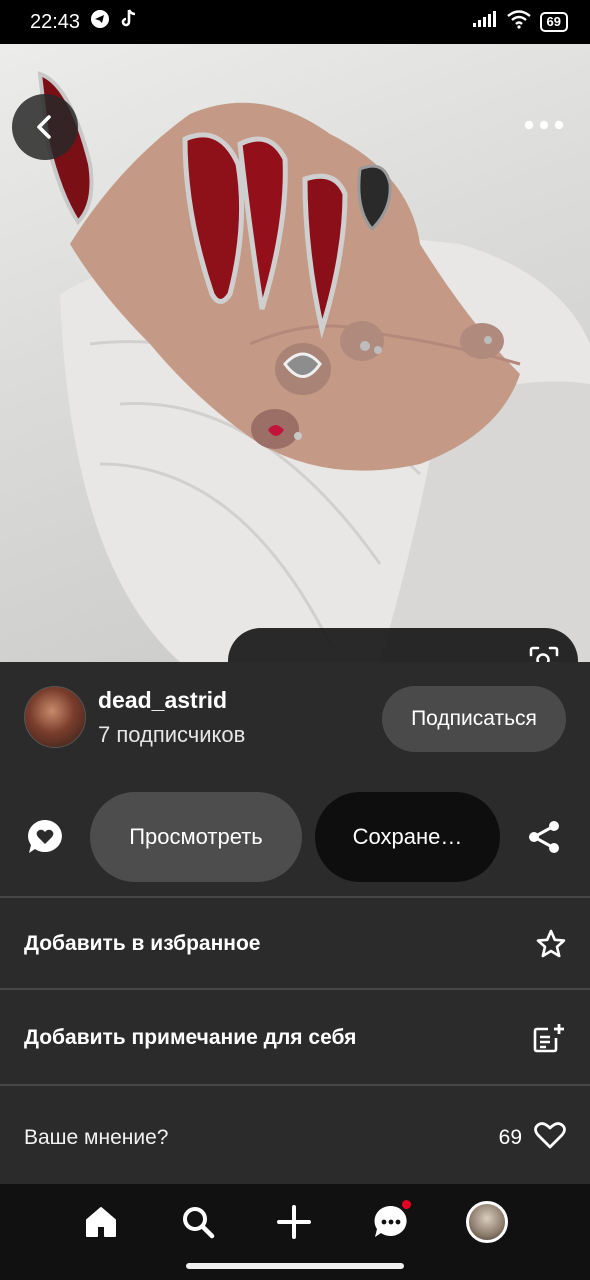 The height and width of the screenshot is (1280, 590). What do you see at coordinates (485, 22) in the screenshot?
I see `signal-icon` at bounding box center [485, 22].